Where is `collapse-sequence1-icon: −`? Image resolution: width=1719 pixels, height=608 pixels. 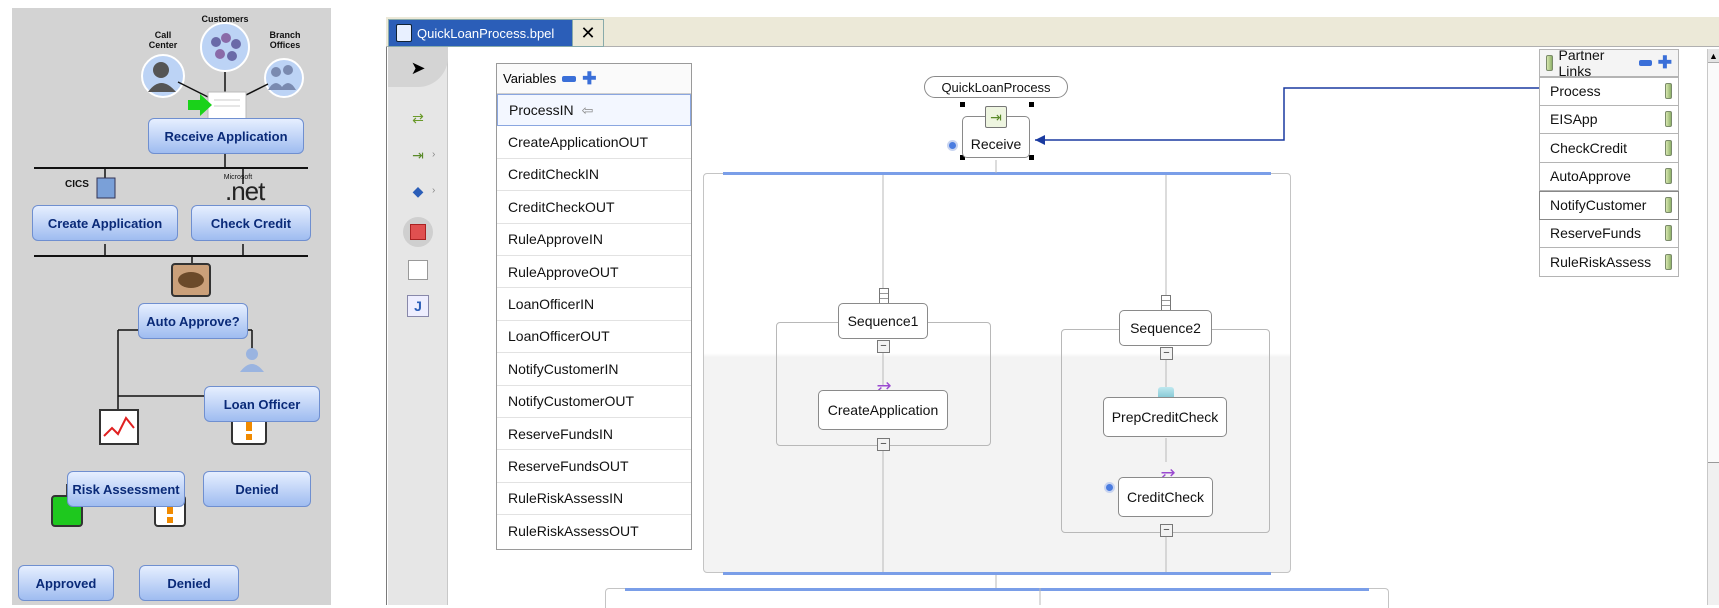 collapse-sequence1-icon: − is located at coordinates (883, 346).